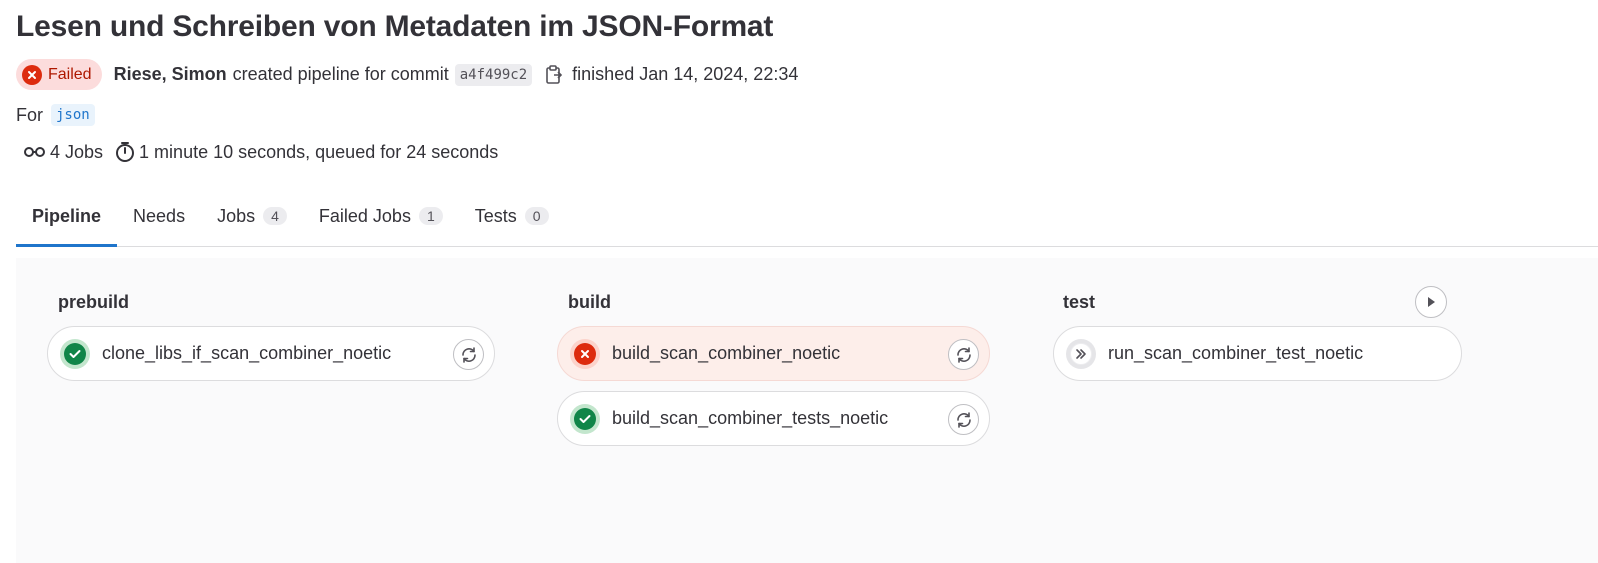 Image resolution: width=1598 pixels, height=563 pixels. Describe the element at coordinates (236, 215) in the screenshot. I see `tab-label: Jobs` at that location.